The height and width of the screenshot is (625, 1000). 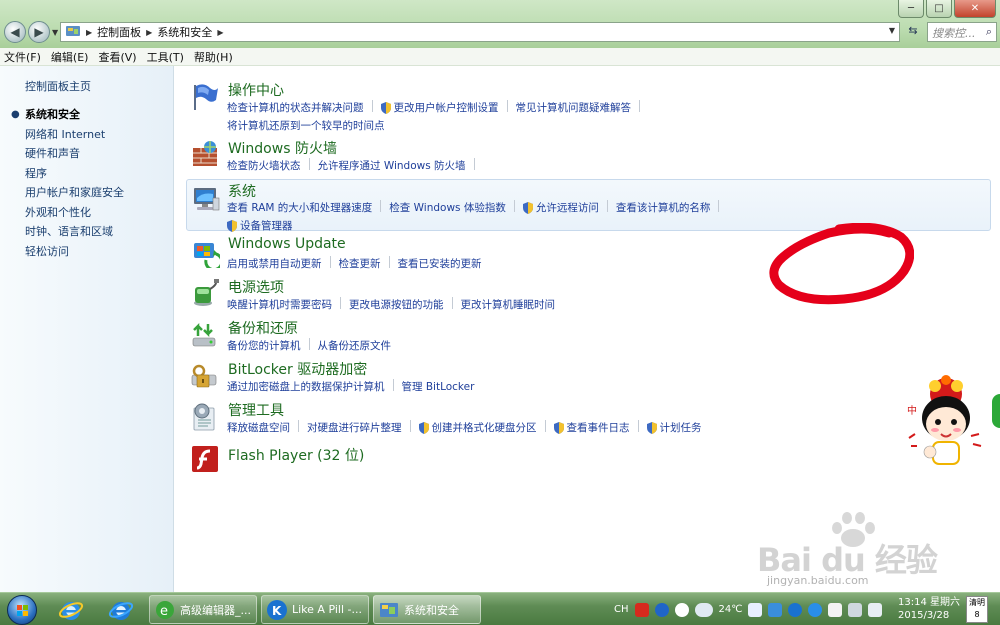 What do you see at coordinates (58, 212) in the screenshot?
I see `sidebar-item-appearance: 外观和个性化` at bounding box center [58, 212].